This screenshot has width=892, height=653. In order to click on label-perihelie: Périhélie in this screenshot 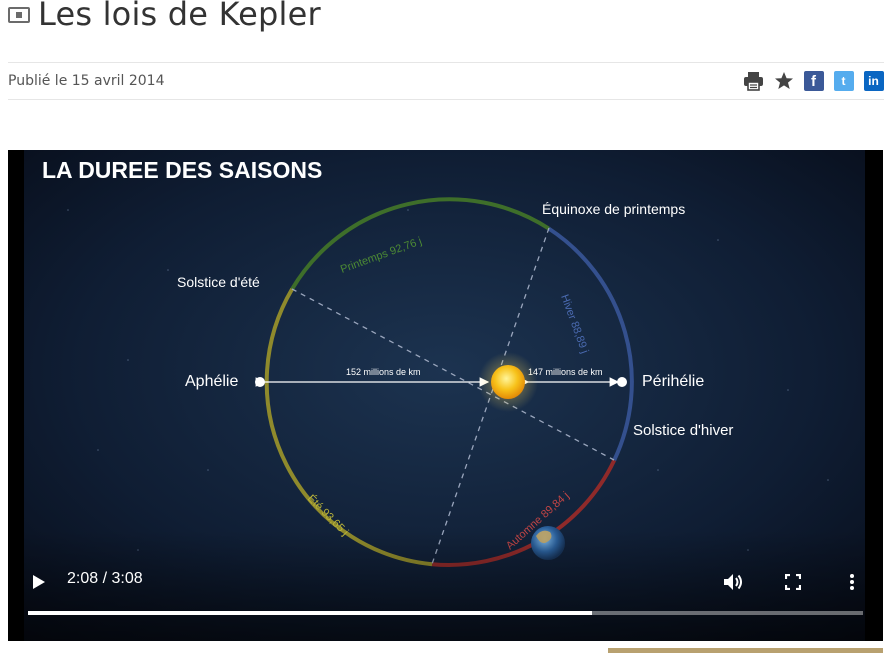, I will do `click(673, 381)`.